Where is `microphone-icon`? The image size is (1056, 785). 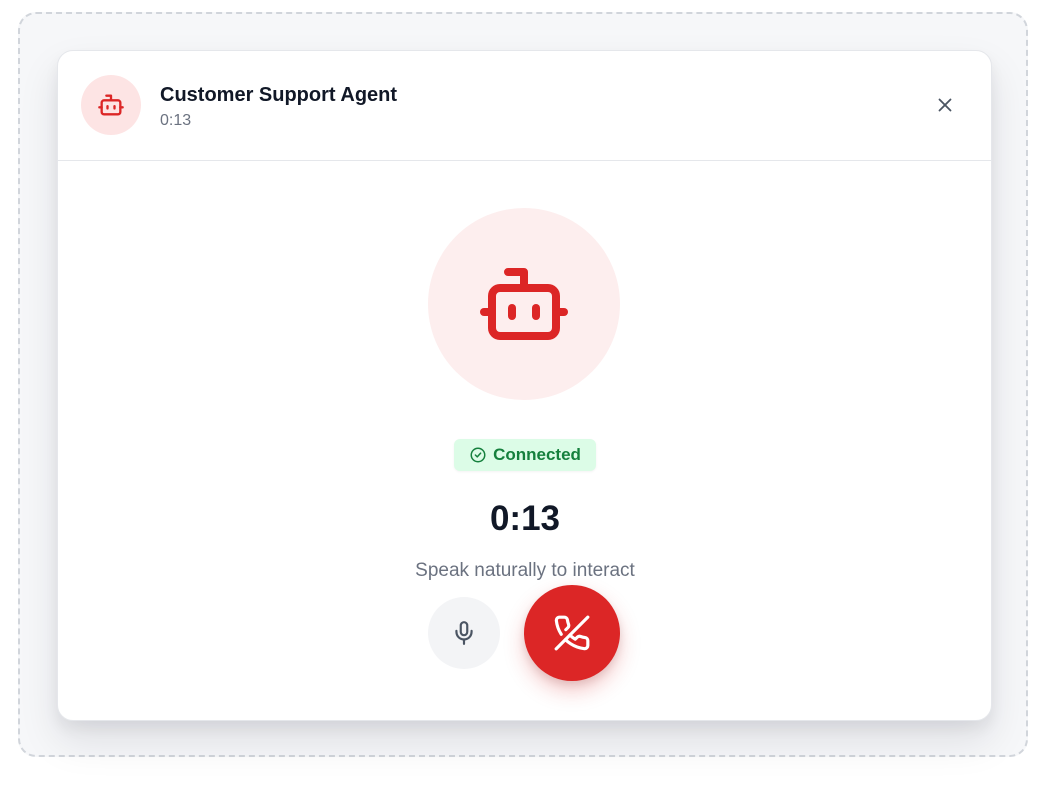 microphone-icon is located at coordinates (464, 633).